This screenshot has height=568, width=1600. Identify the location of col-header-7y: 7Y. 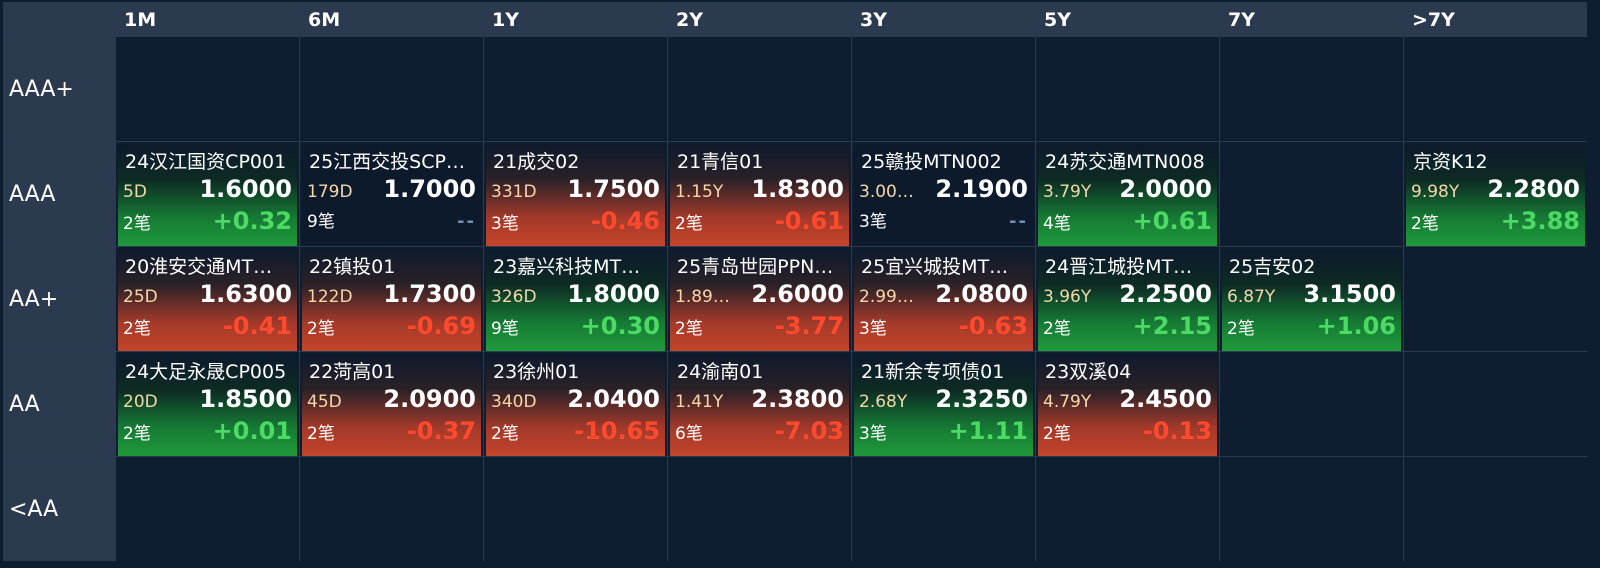
(1311, 19).